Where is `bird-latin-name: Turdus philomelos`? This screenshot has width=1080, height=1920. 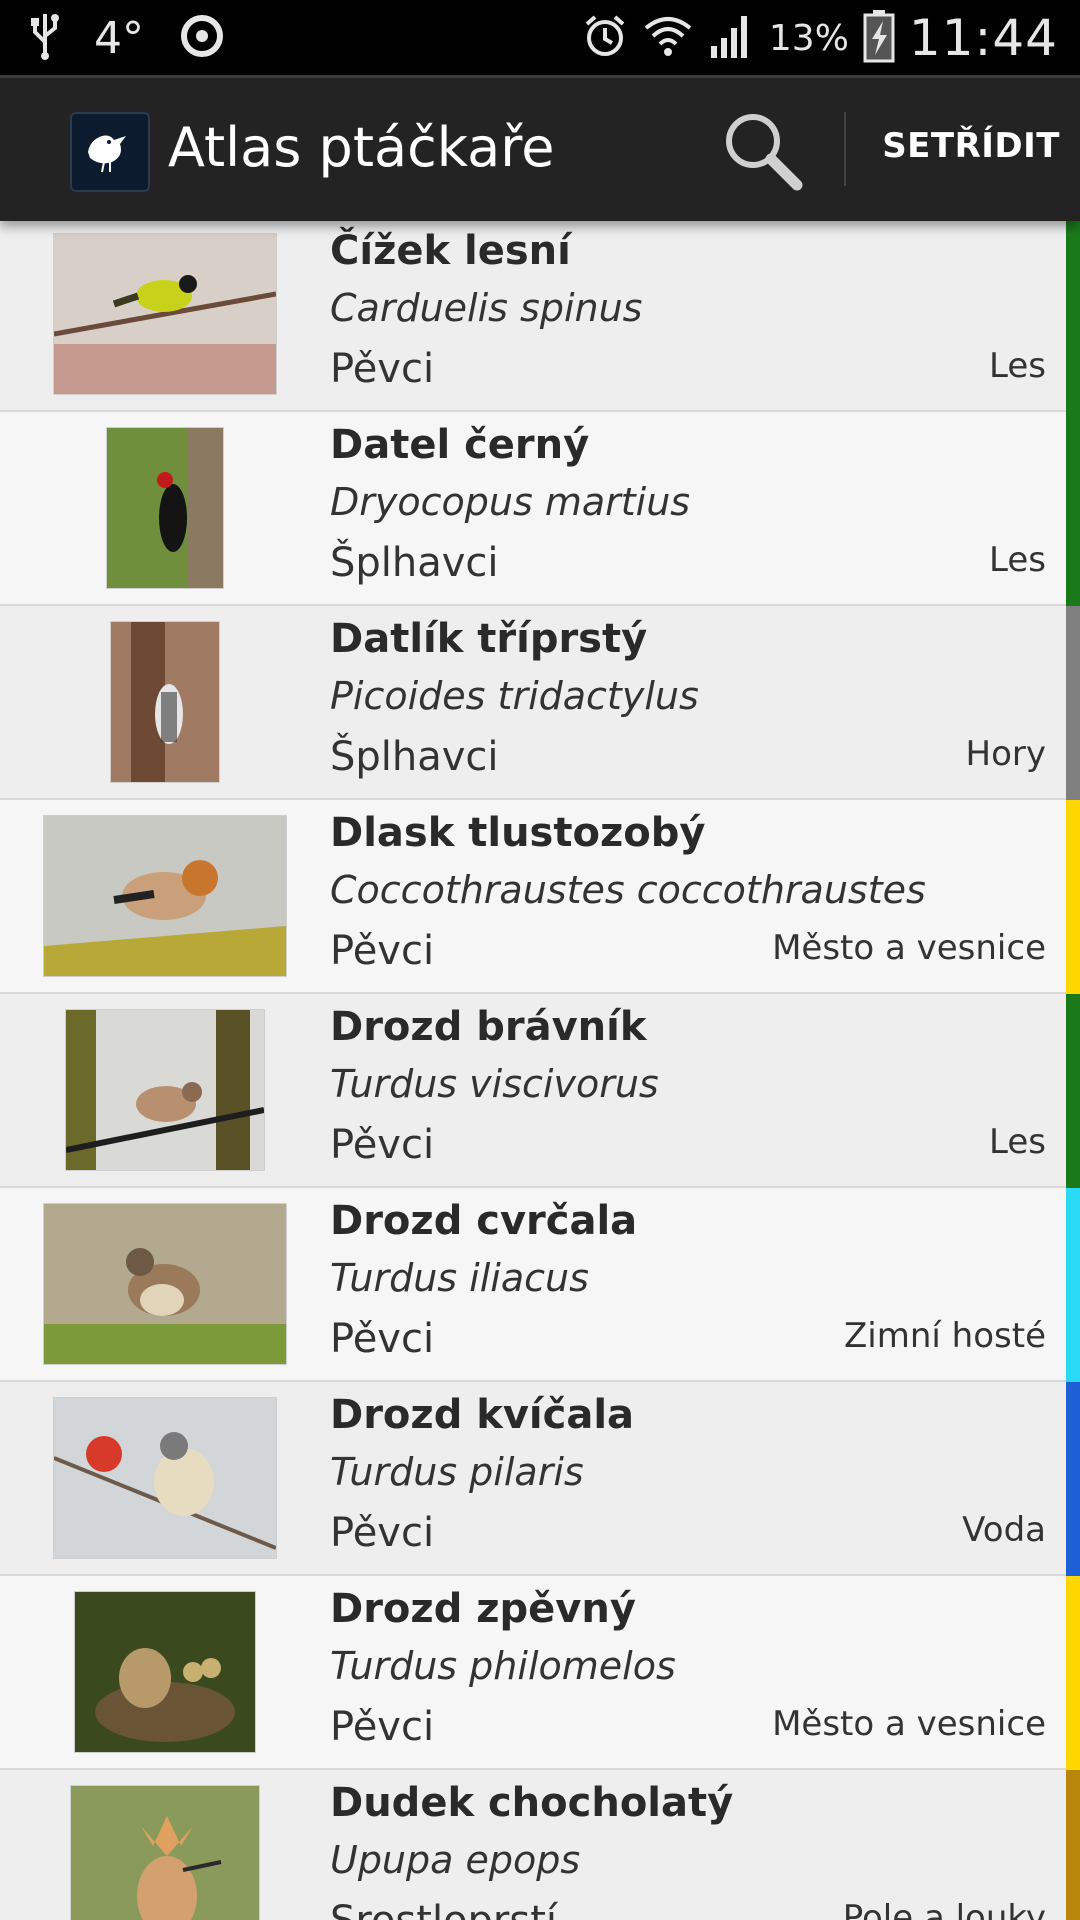
bird-latin-name: Turdus philomelos is located at coordinates (503, 1666).